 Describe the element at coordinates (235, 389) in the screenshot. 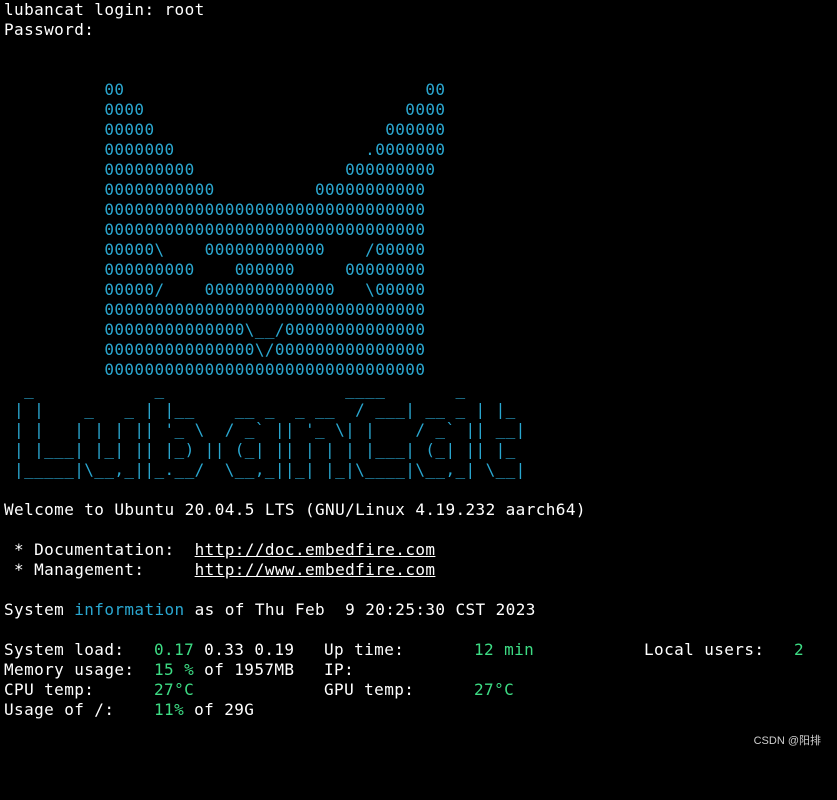

I see `banner-line: _ _ ____ _` at that location.